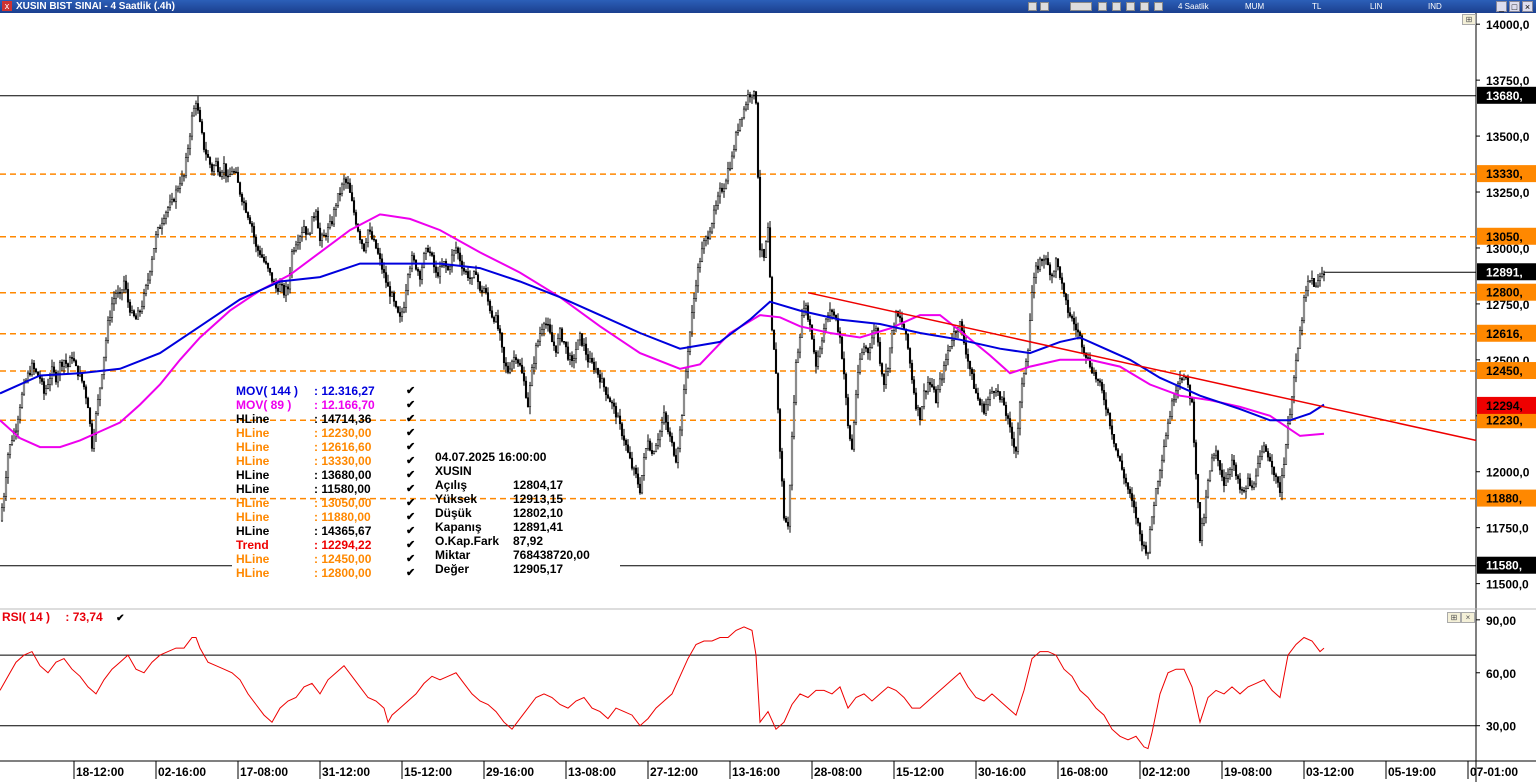 The width and height of the screenshot is (1536, 782). Describe the element at coordinates (1044, 6) in the screenshot. I see `print-icon` at that location.